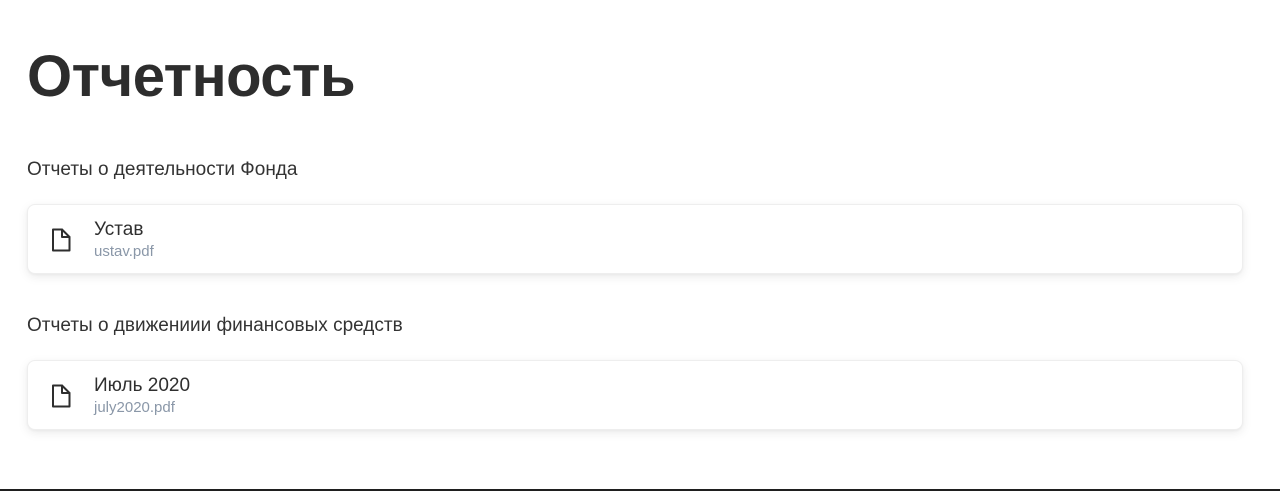 The width and height of the screenshot is (1280, 491). Describe the element at coordinates (635, 395) in the screenshot. I see `file-card-july2020: Июль 2020 july2020.pdf` at that location.